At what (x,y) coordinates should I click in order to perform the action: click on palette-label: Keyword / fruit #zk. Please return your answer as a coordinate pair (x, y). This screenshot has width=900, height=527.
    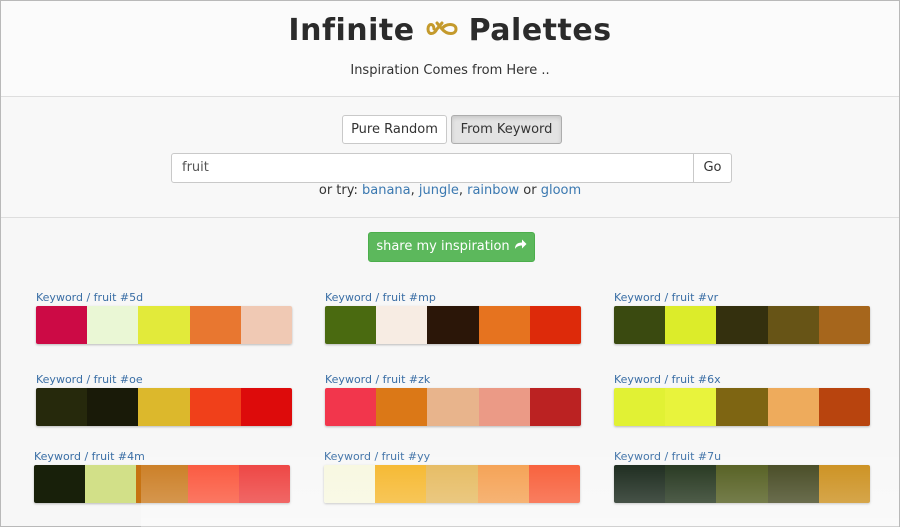
    Looking at the image, I should click on (453, 379).